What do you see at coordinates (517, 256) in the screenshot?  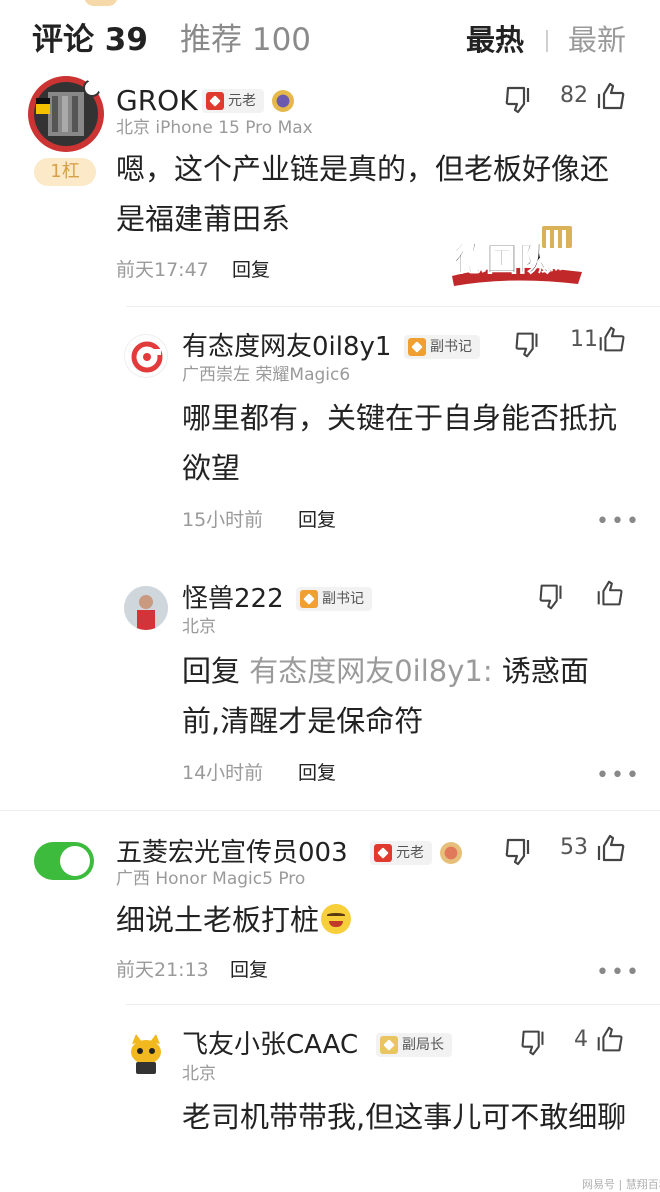 I see `germany-team-sticker: 德国队 加油!` at bounding box center [517, 256].